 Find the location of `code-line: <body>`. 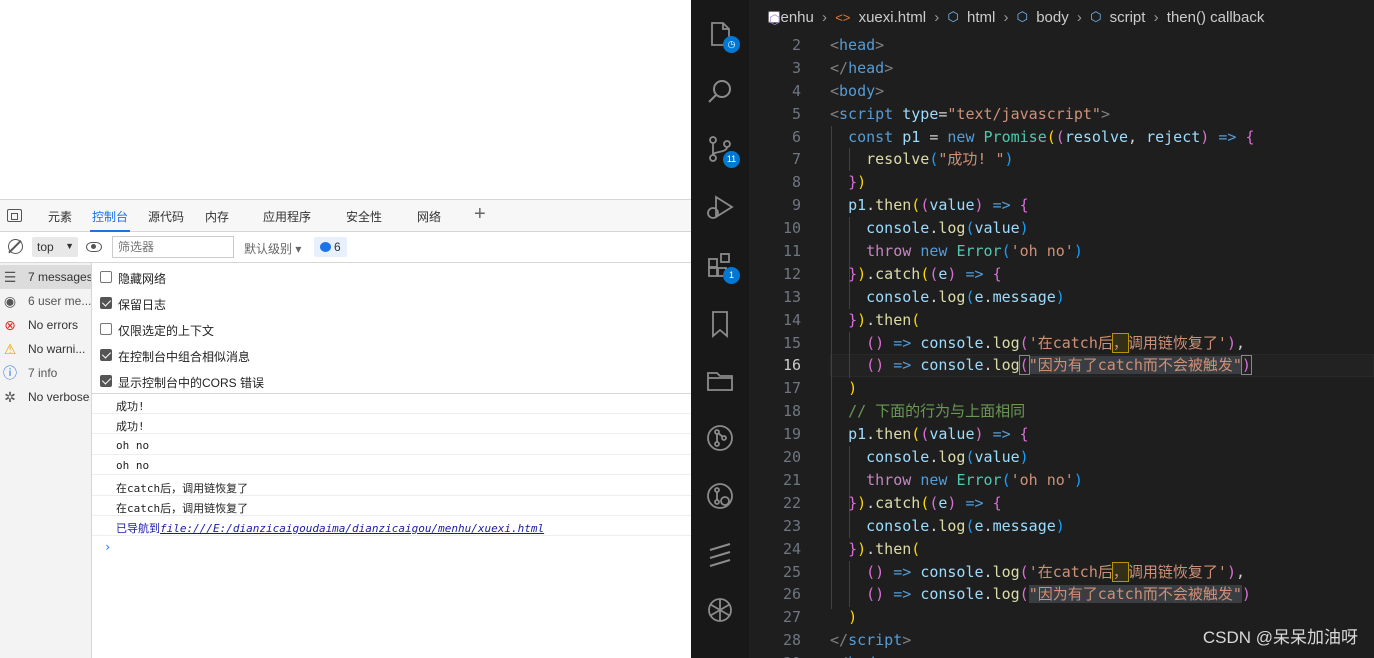

code-line: <body> is located at coordinates (857, 91).